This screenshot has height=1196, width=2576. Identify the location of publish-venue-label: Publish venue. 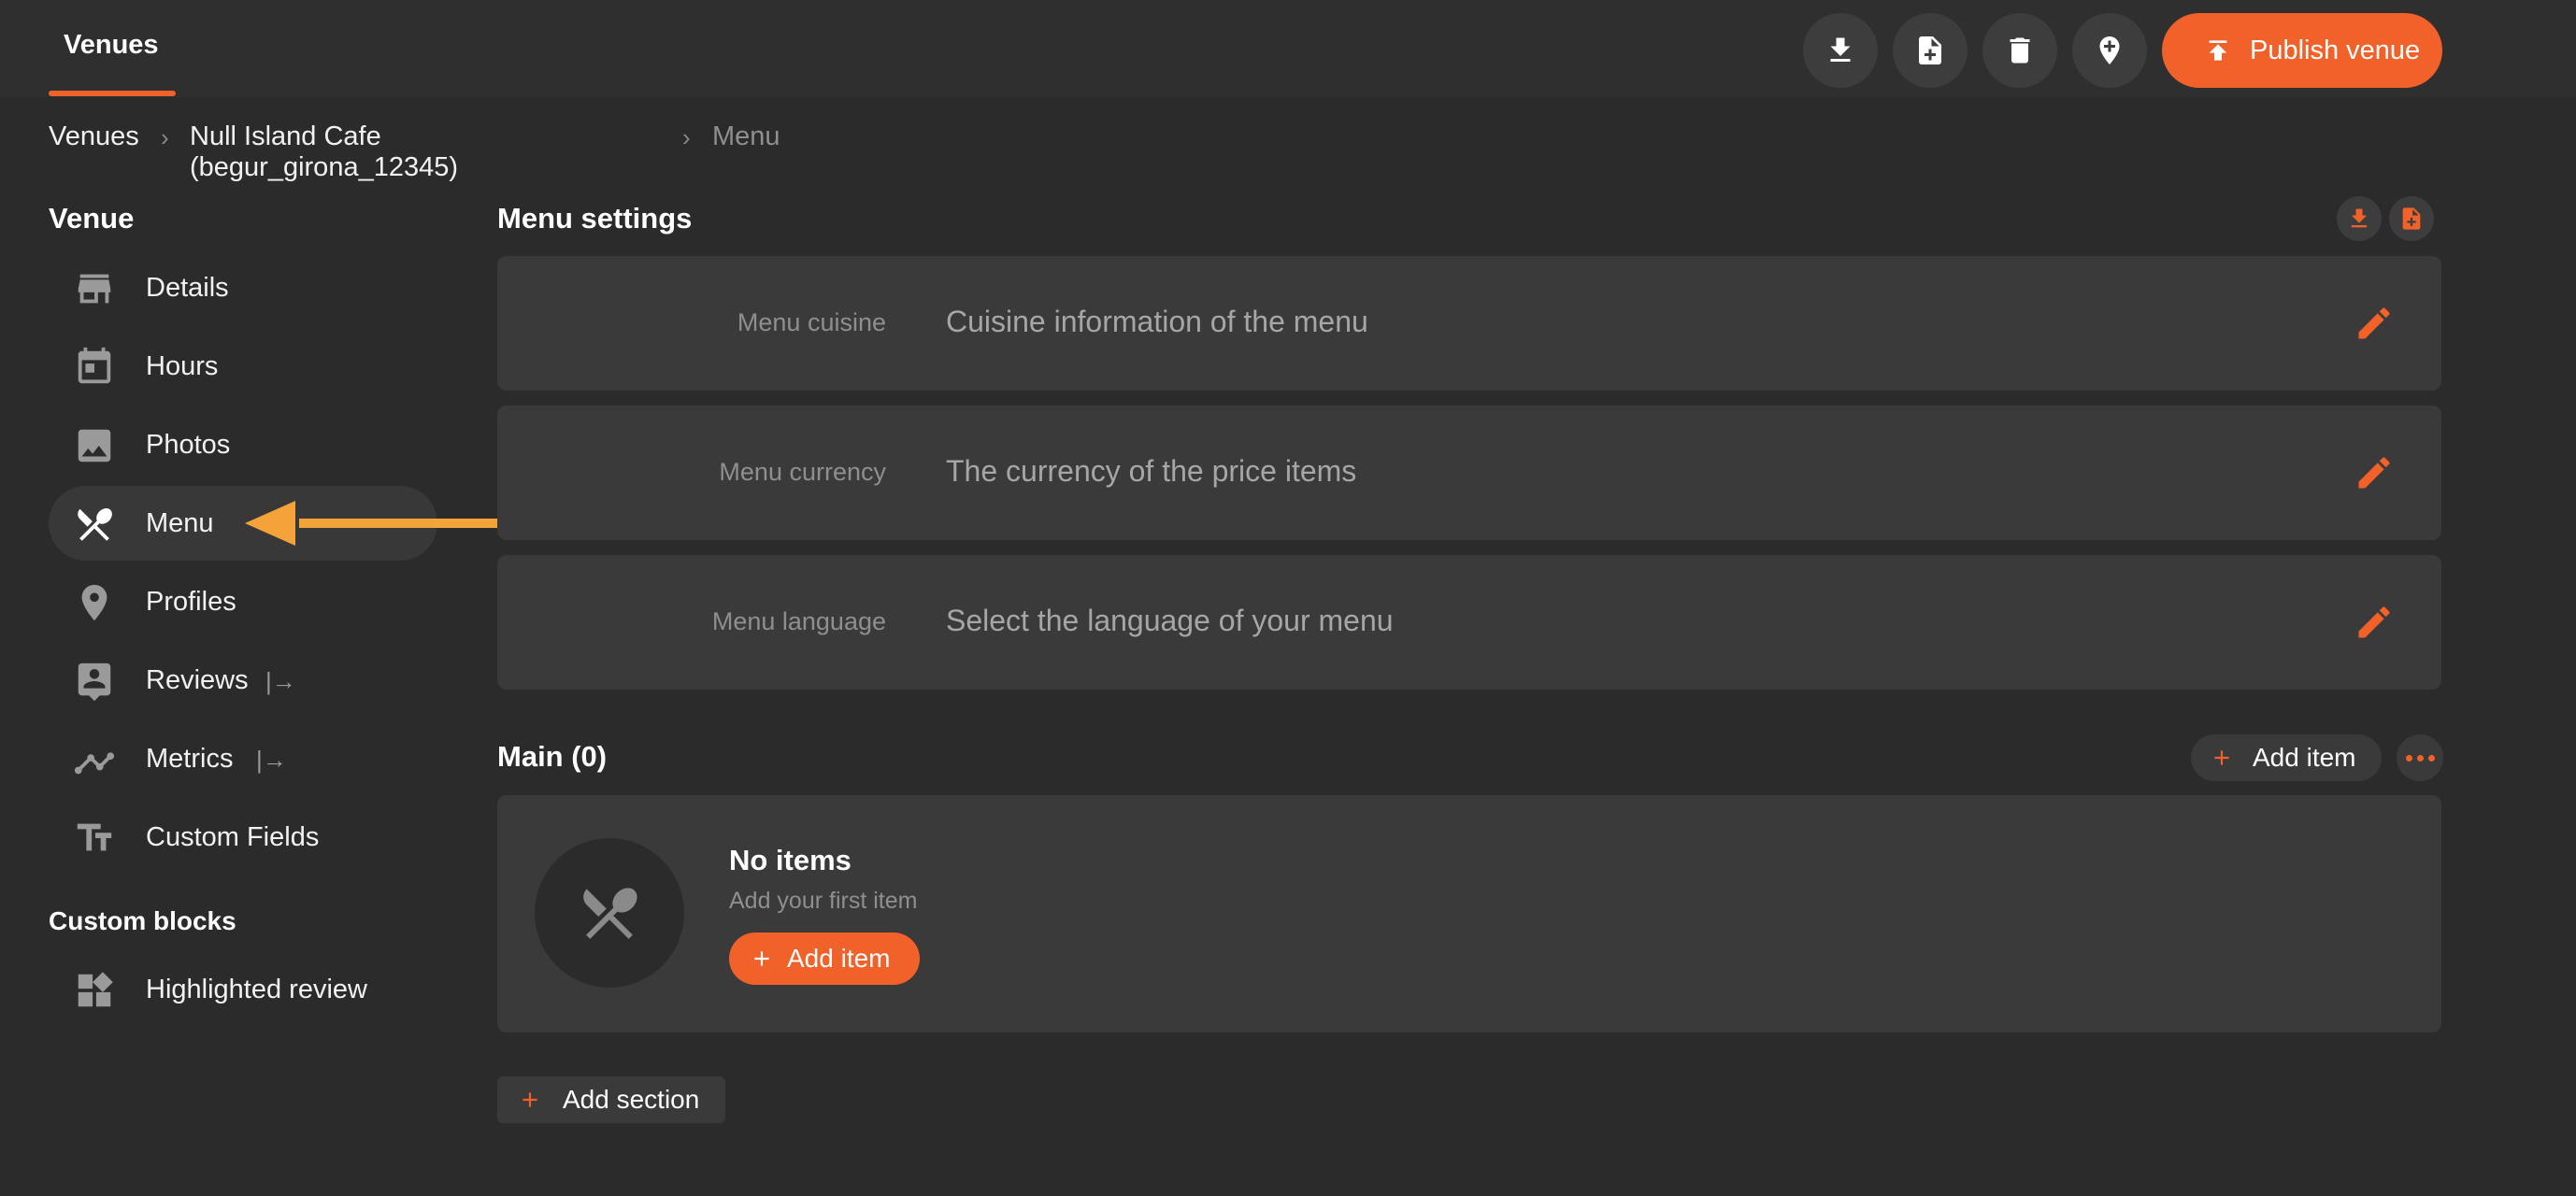
(2335, 50).